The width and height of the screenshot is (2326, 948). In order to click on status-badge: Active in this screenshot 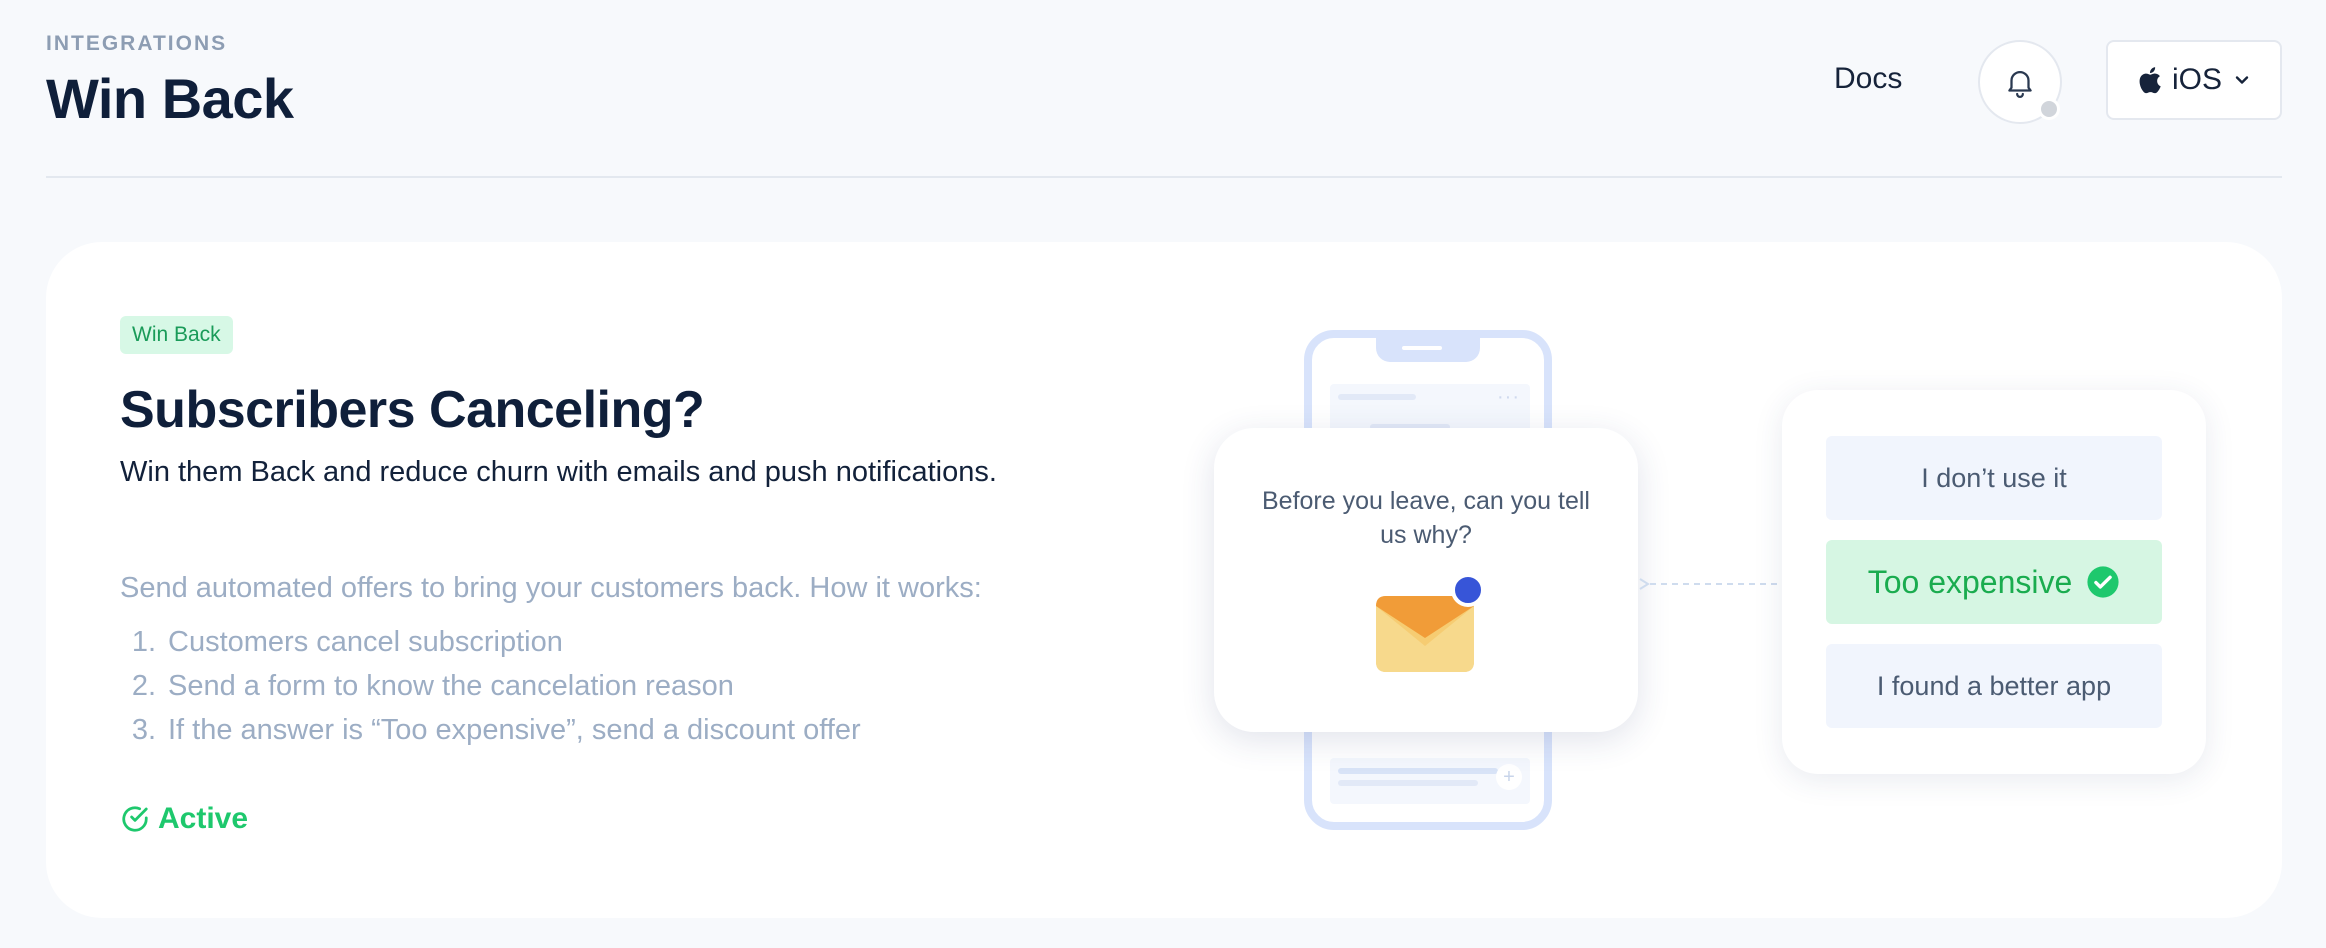, I will do `click(184, 819)`.